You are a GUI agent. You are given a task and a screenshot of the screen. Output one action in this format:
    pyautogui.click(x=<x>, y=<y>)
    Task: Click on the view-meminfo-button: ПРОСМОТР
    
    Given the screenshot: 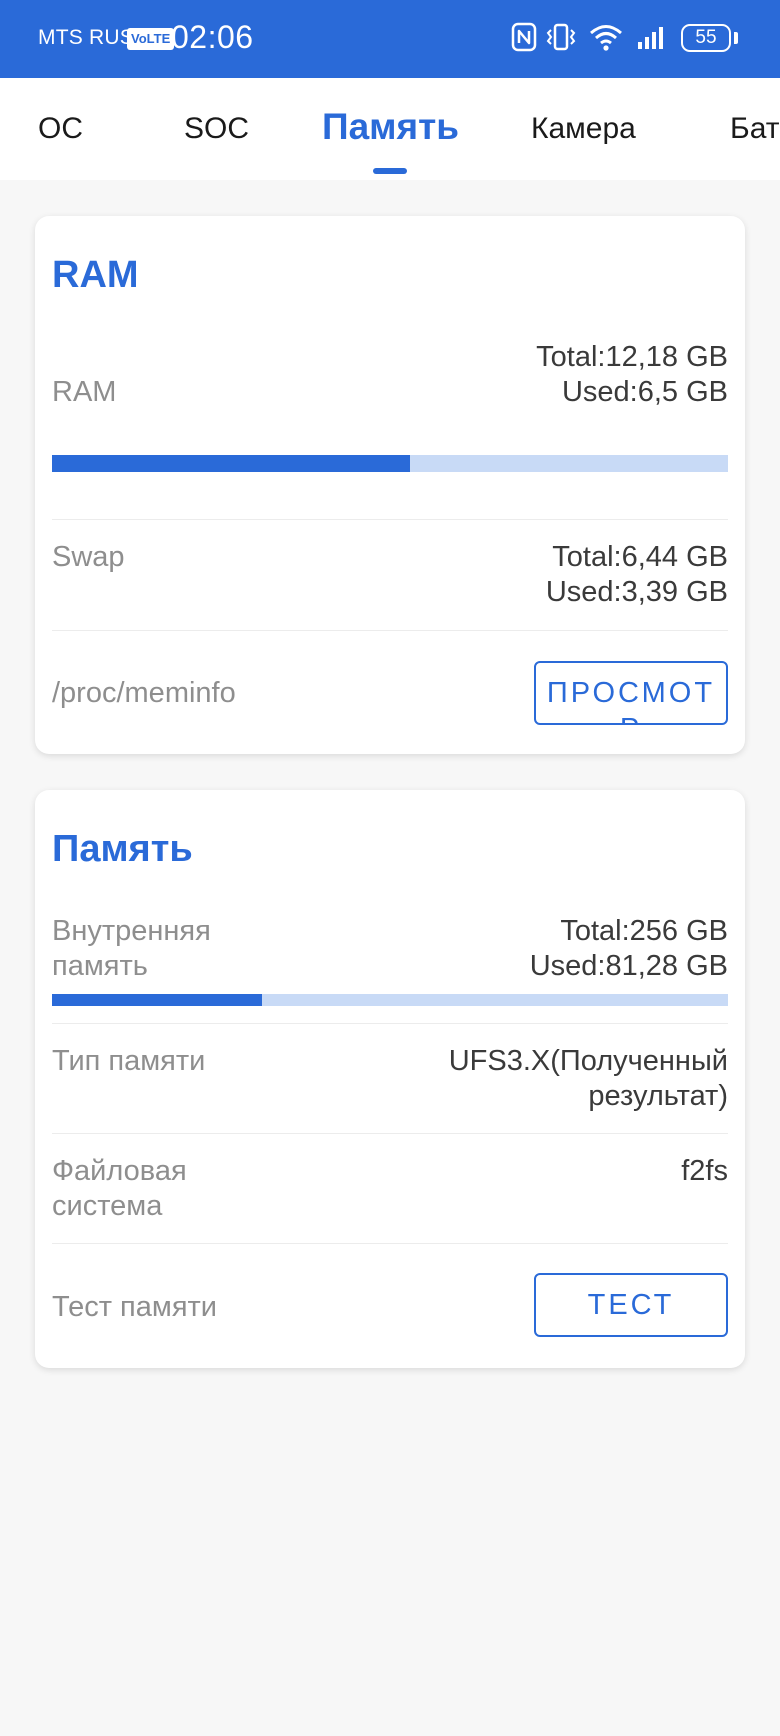 What is the action you would take?
    pyautogui.click(x=631, y=693)
    